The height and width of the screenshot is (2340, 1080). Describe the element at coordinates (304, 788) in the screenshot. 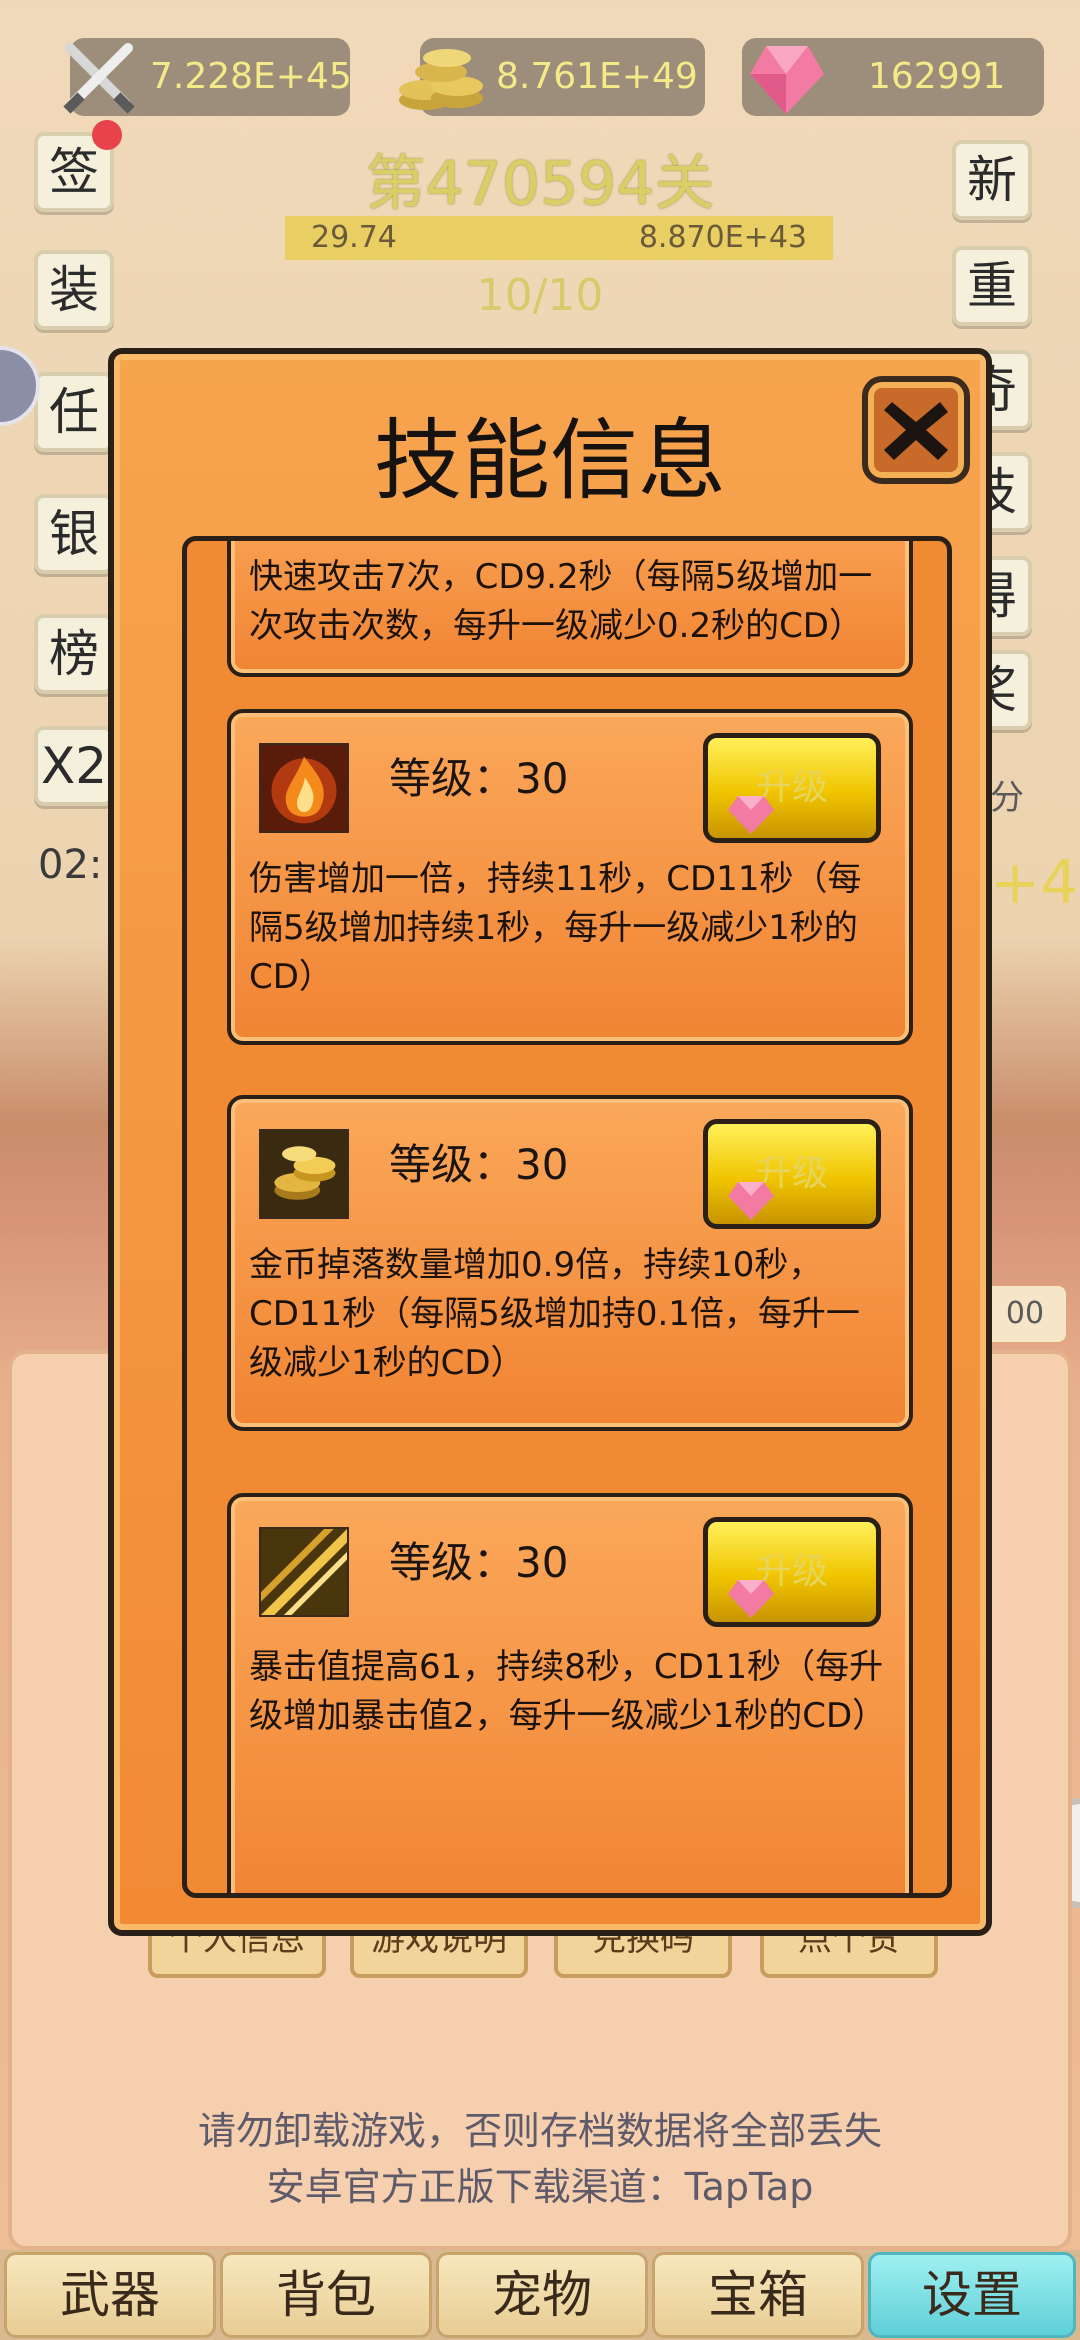

I see `flame-burst-icon` at that location.